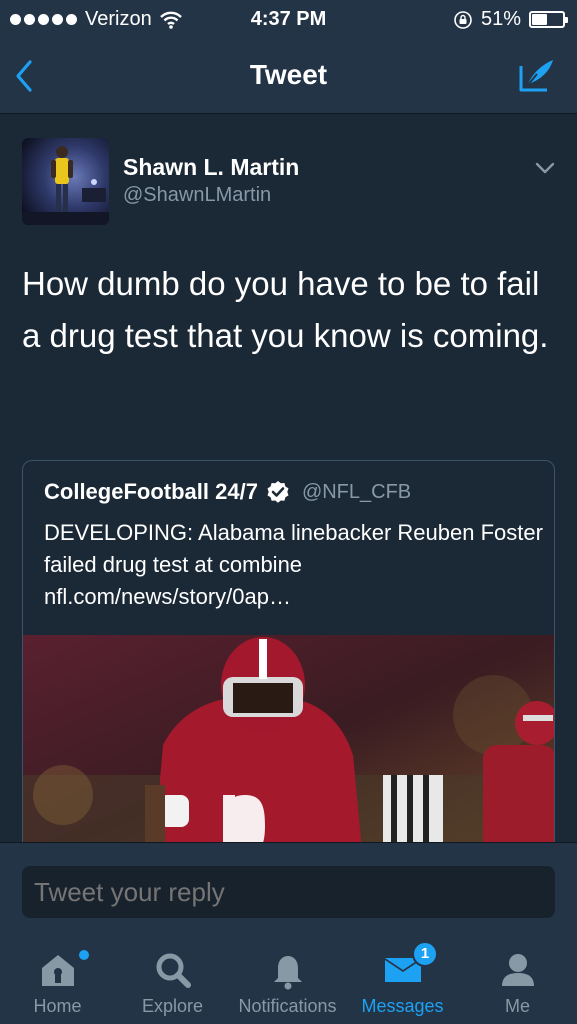  What do you see at coordinates (287, 1006) in the screenshot?
I see `tab-notifications-label: Notifications` at bounding box center [287, 1006].